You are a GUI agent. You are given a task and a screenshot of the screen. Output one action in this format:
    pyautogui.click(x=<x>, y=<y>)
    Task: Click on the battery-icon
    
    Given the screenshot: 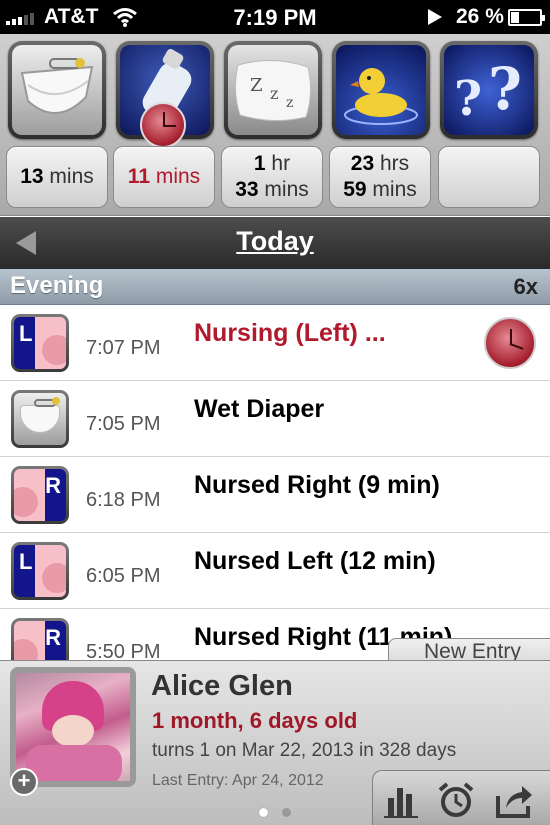 What is the action you would take?
    pyautogui.click(x=526, y=17)
    